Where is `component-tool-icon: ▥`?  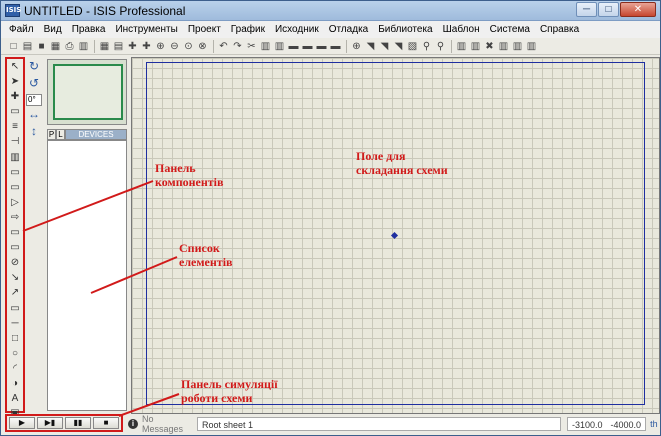 component-tool-icon: ▥ is located at coordinates (15, 157).